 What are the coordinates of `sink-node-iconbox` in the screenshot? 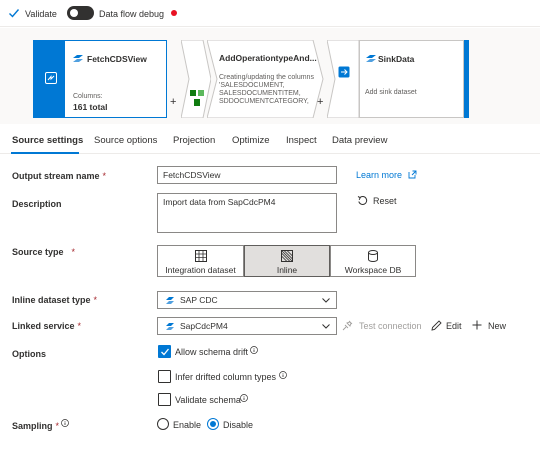 It's located at (343, 79).